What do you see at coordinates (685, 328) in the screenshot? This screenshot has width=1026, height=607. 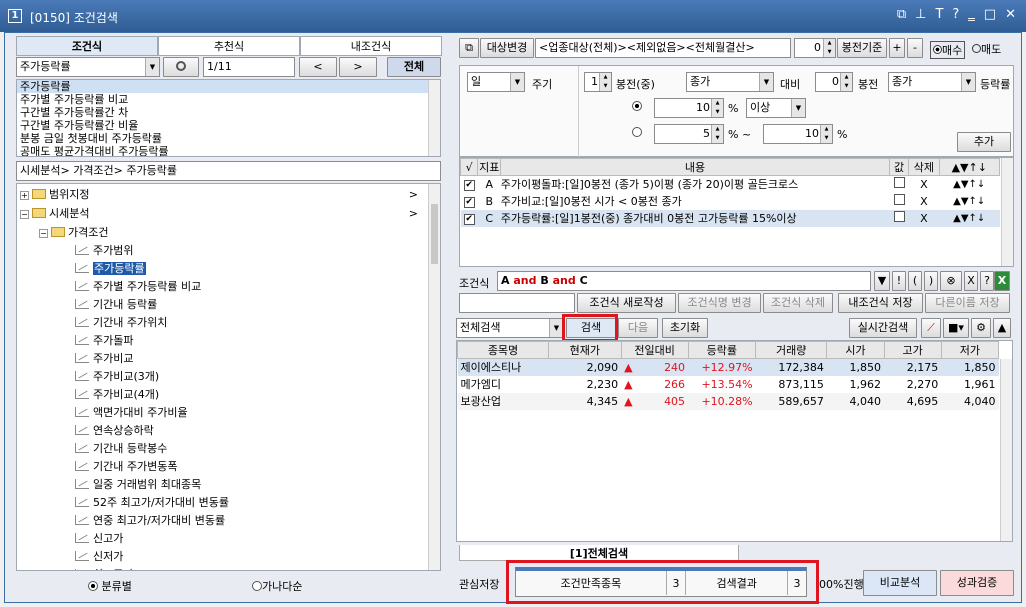 I see `reset-button: 초기화` at bounding box center [685, 328].